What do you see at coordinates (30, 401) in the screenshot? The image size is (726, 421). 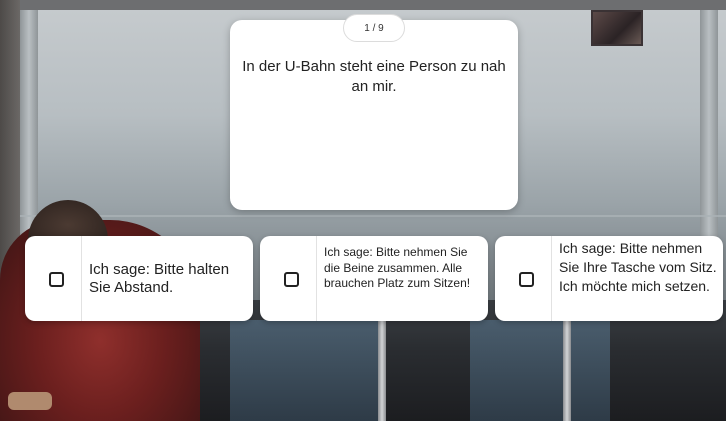 I see `passenger-hand-phone` at bounding box center [30, 401].